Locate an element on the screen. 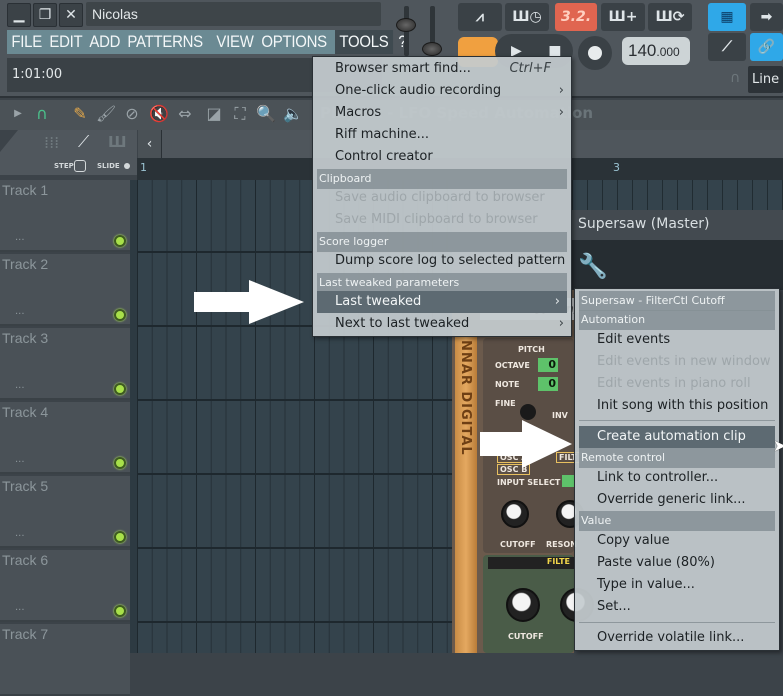  plugin-window-title: Supersaw (Master) is located at coordinates (677, 225).